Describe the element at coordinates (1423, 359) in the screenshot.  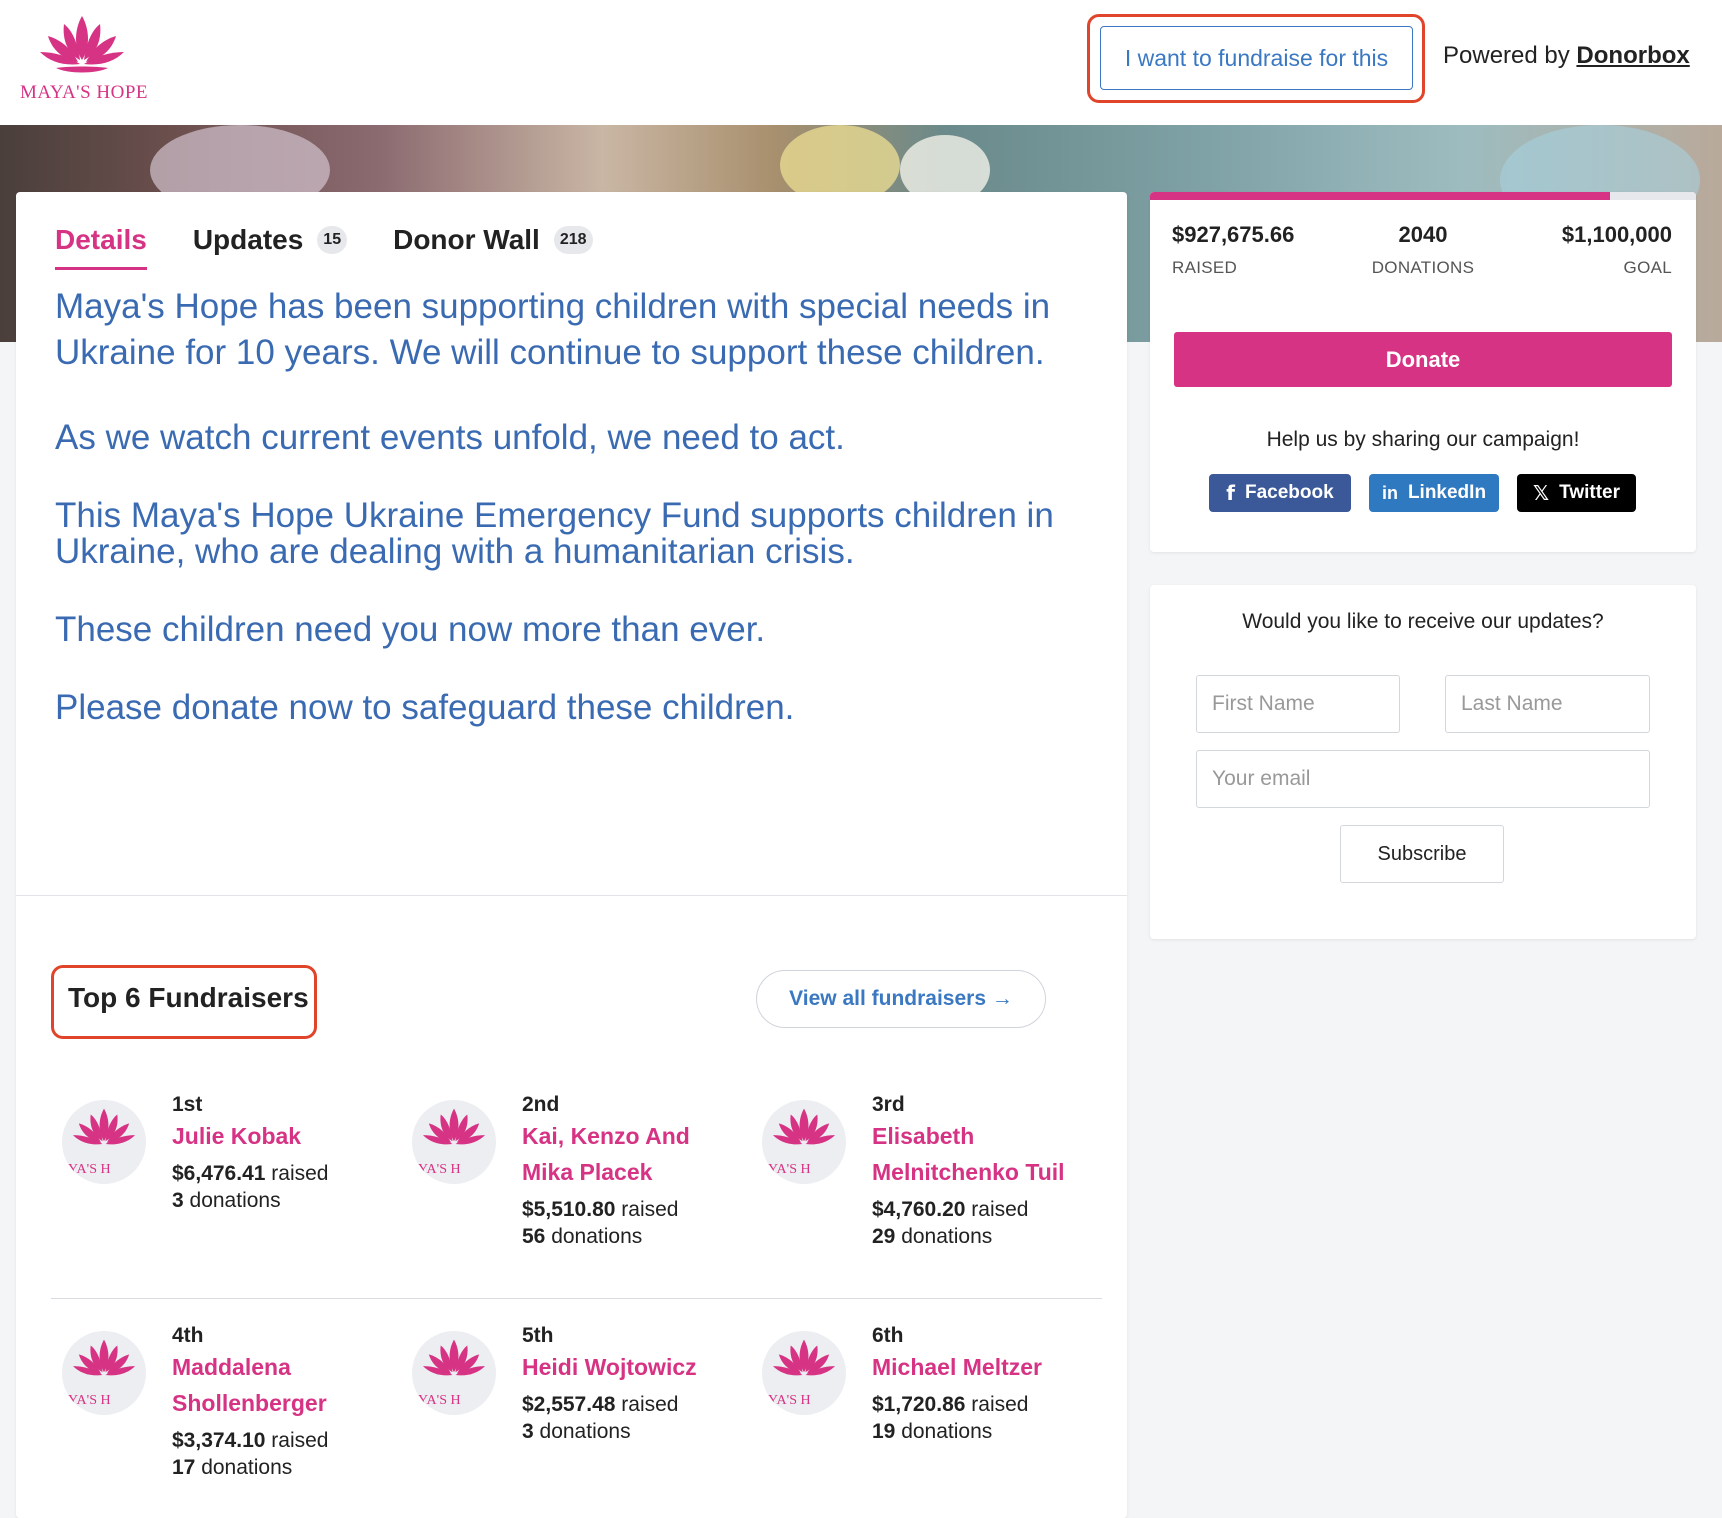
I see `donate-button: Donate` at that location.